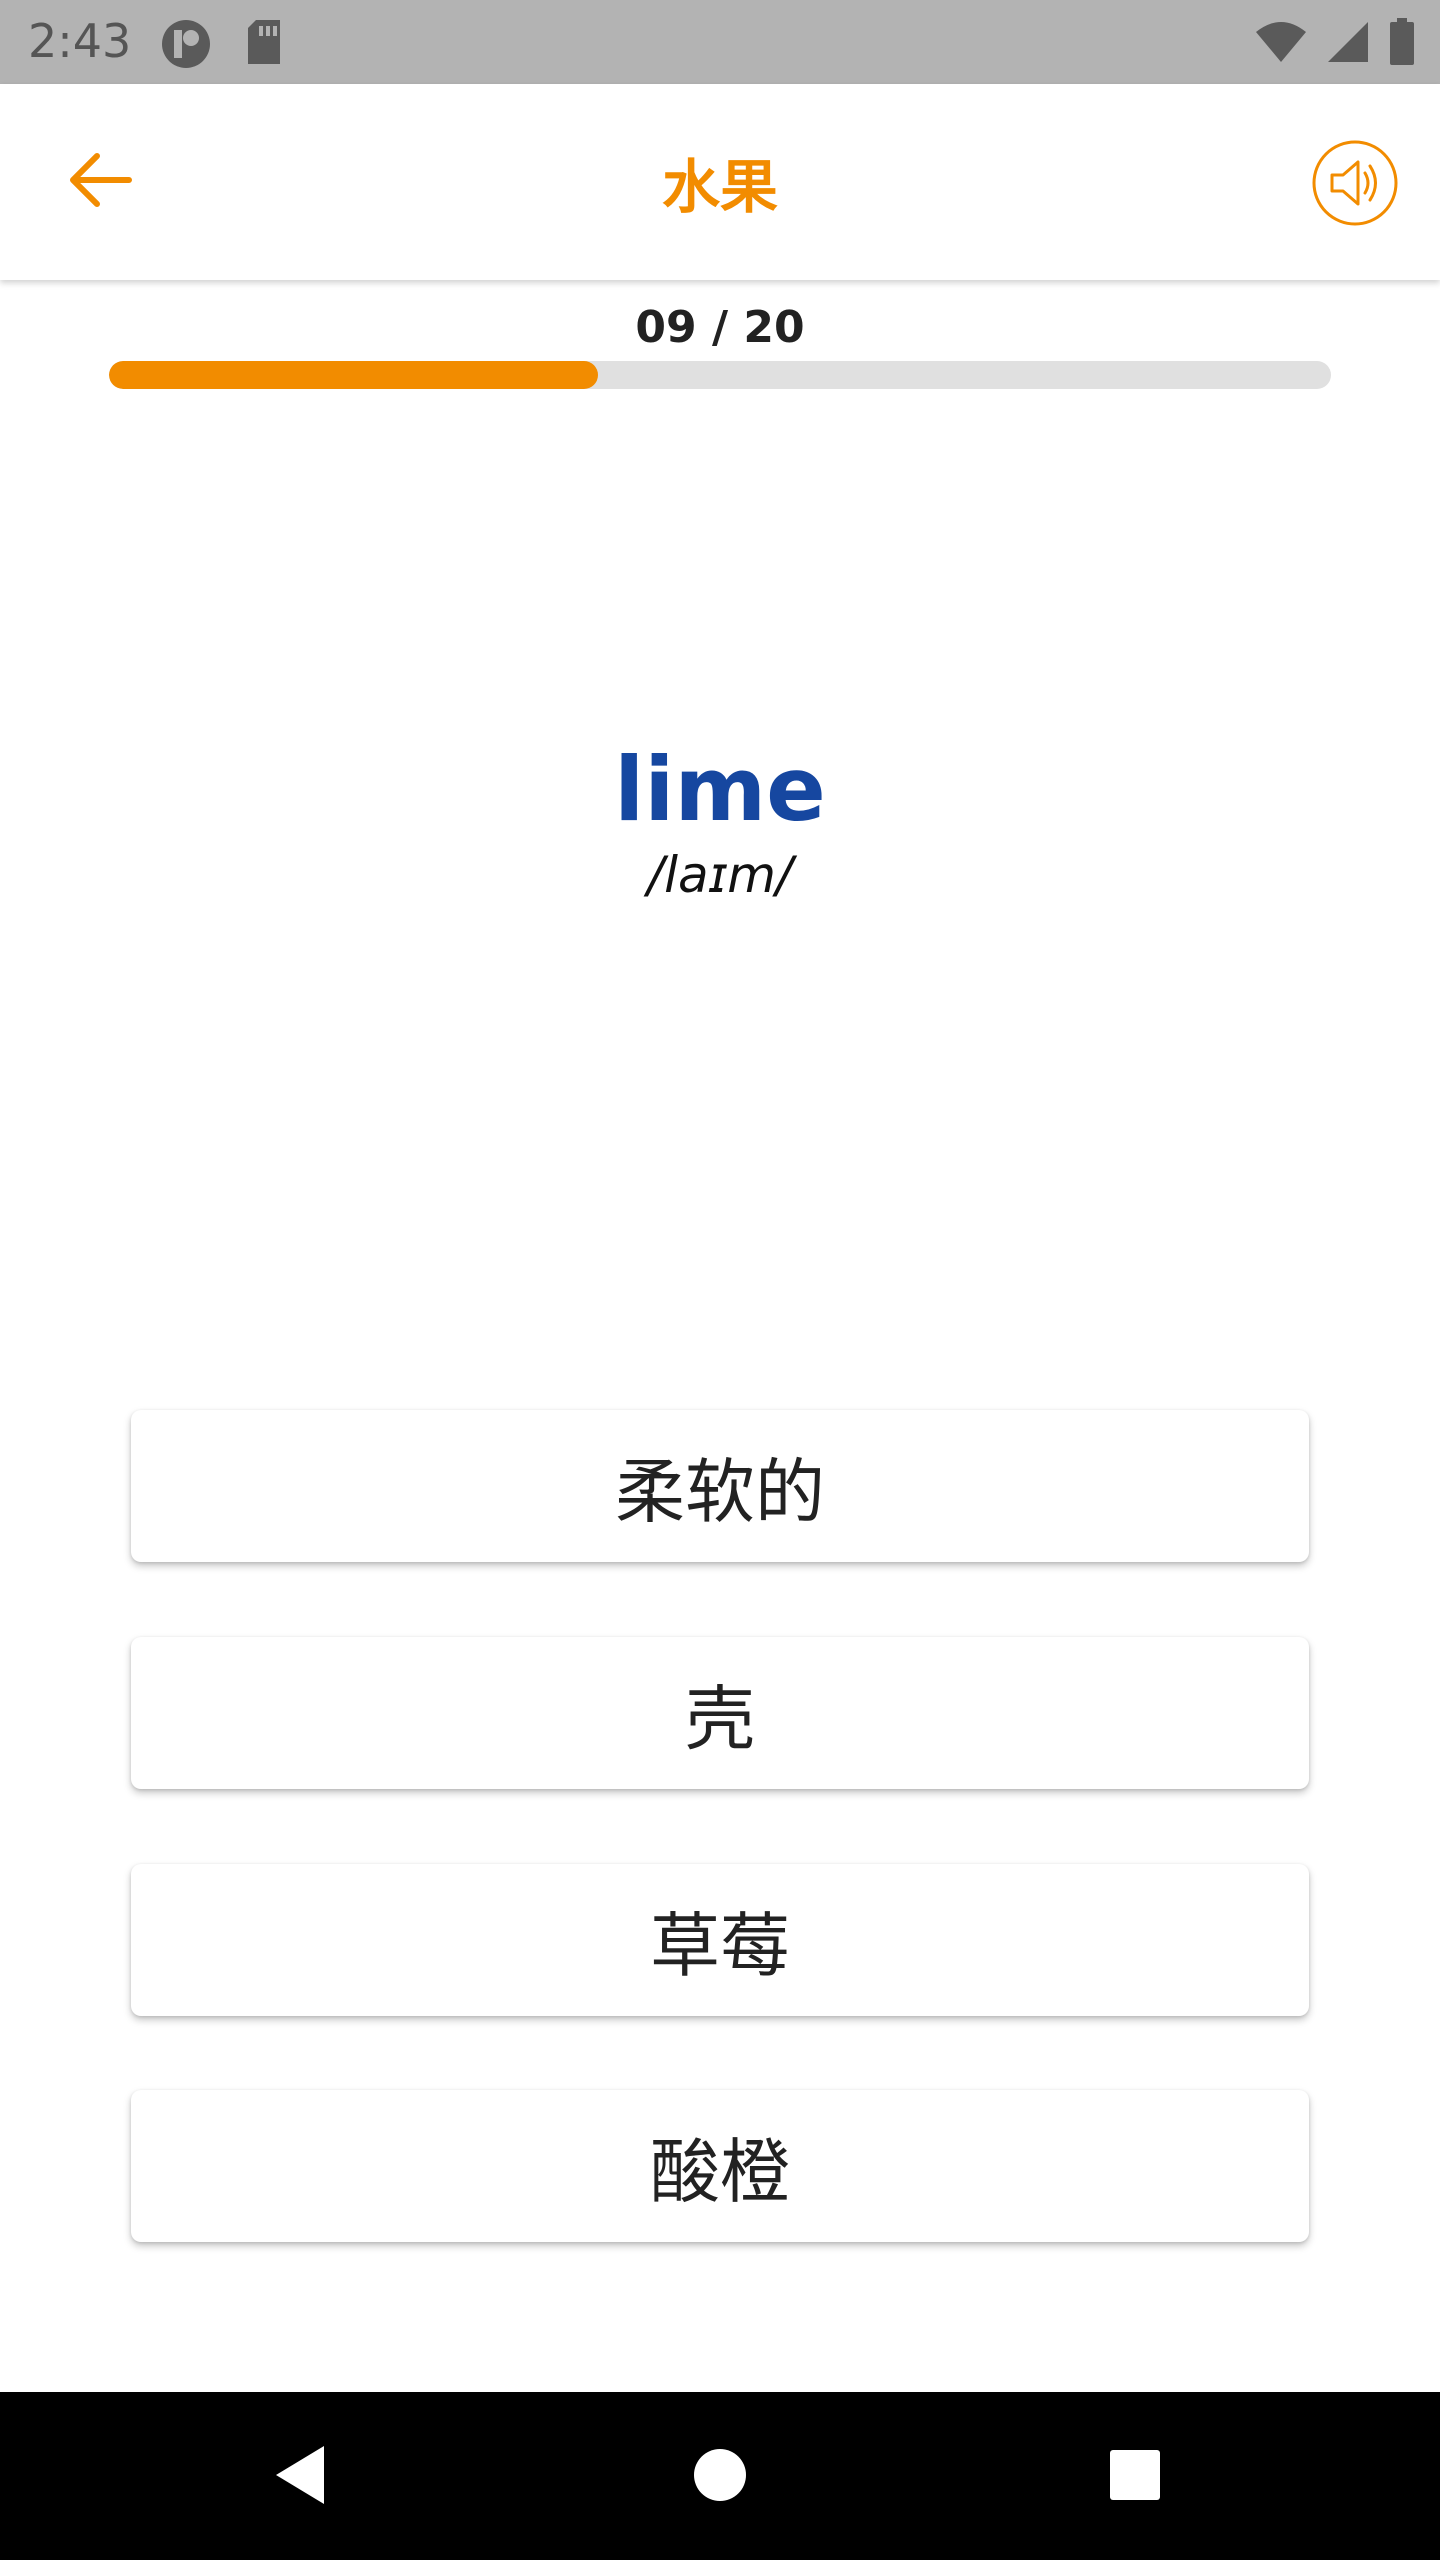 The width and height of the screenshot is (1440, 2560). Describe the element at coordinates (720, 1713) in the screenshot. I see `answer-option: 壳` at that location.